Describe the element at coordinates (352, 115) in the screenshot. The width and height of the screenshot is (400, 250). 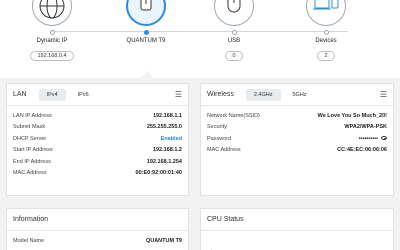
I see `ssid-value: We Love You So Much_20!` at that location.